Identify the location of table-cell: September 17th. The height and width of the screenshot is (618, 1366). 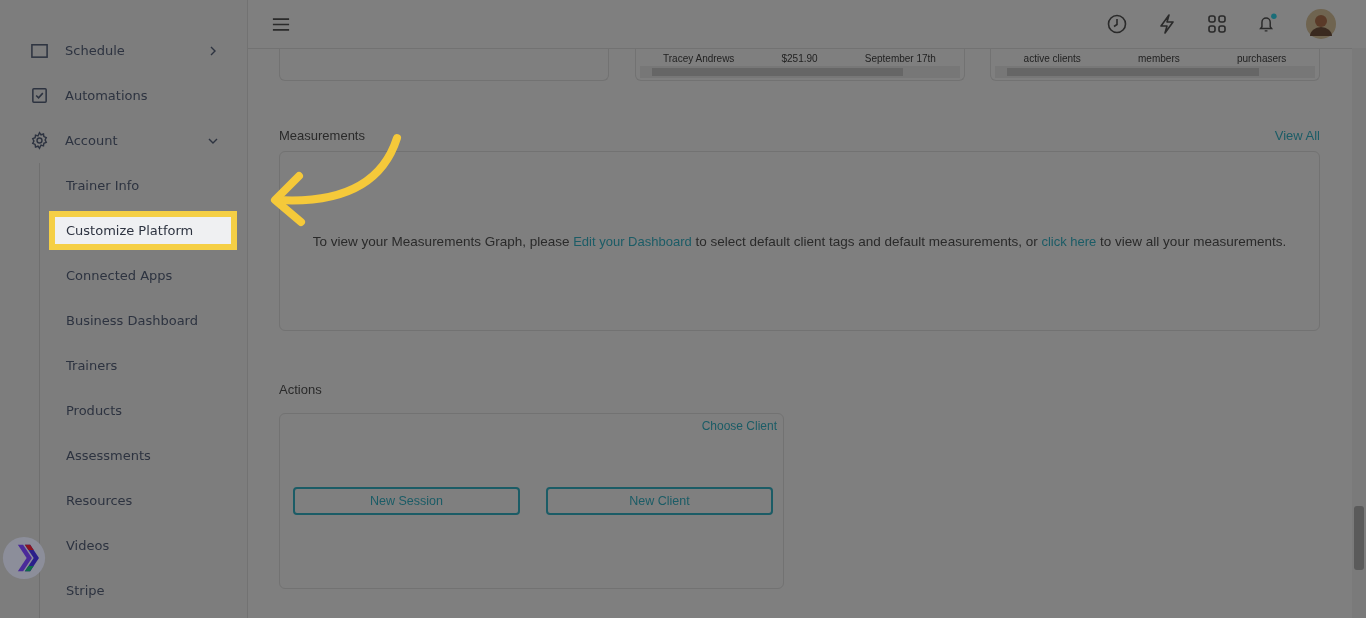
(900, 58).